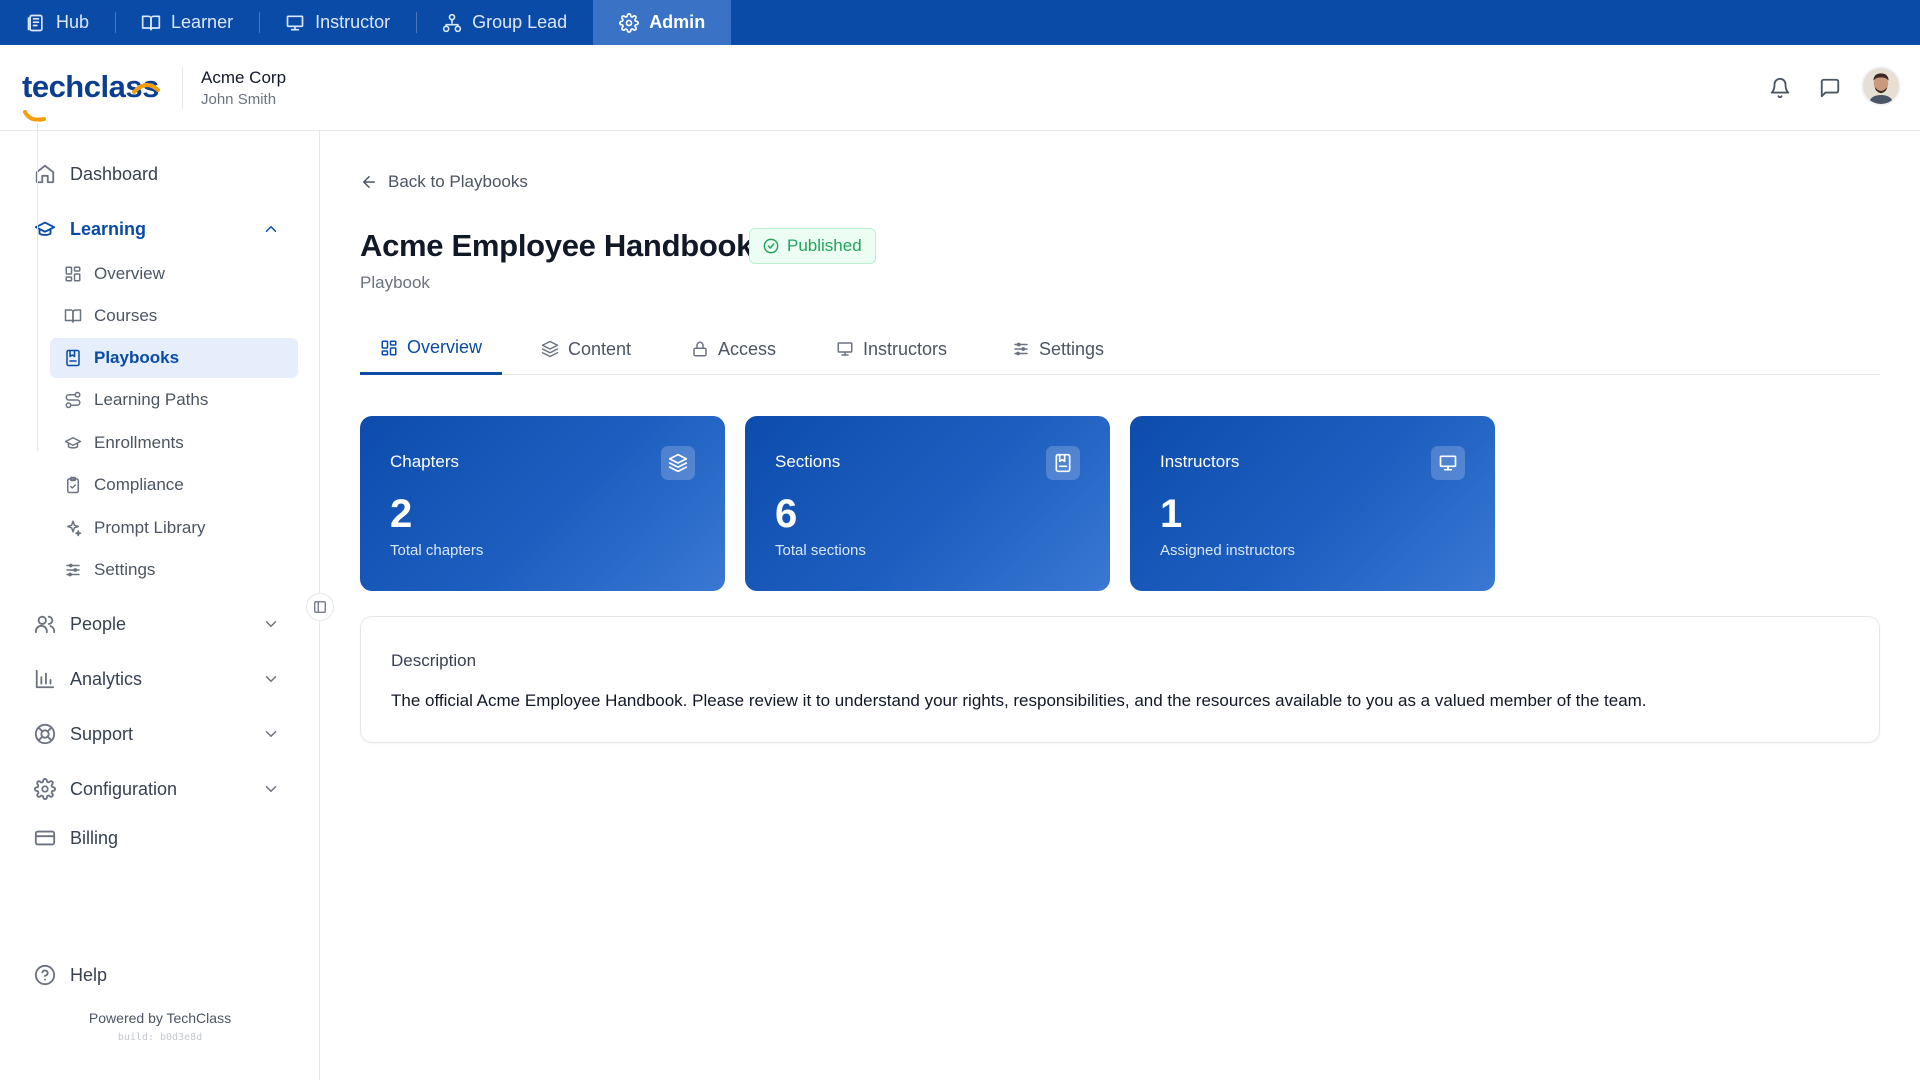 This screenshot has height=1080, width=1920. I want to click on org-name: Acme Corp, so click(244, 77).